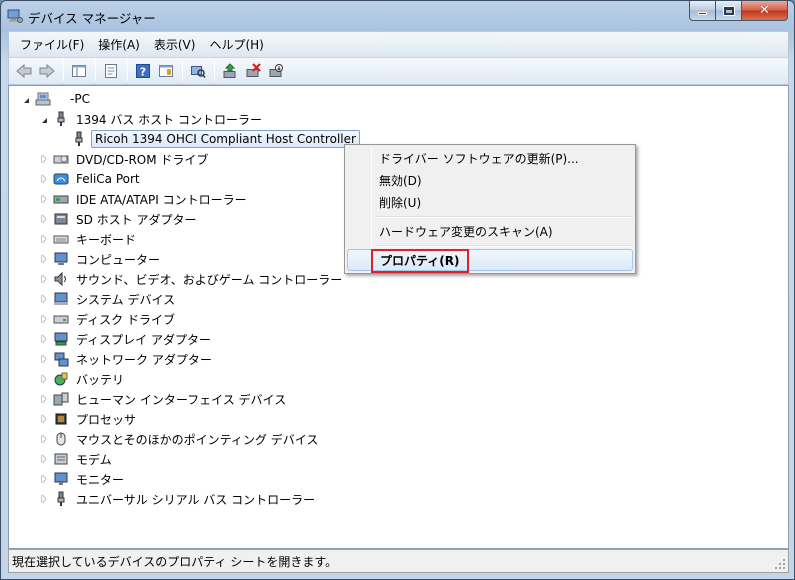 This screenshot has height=580, width=795. What do you see at coordinates (94, 459) in the screenshot?
I see `category-label: モデム` at bounding box center [94, 459].